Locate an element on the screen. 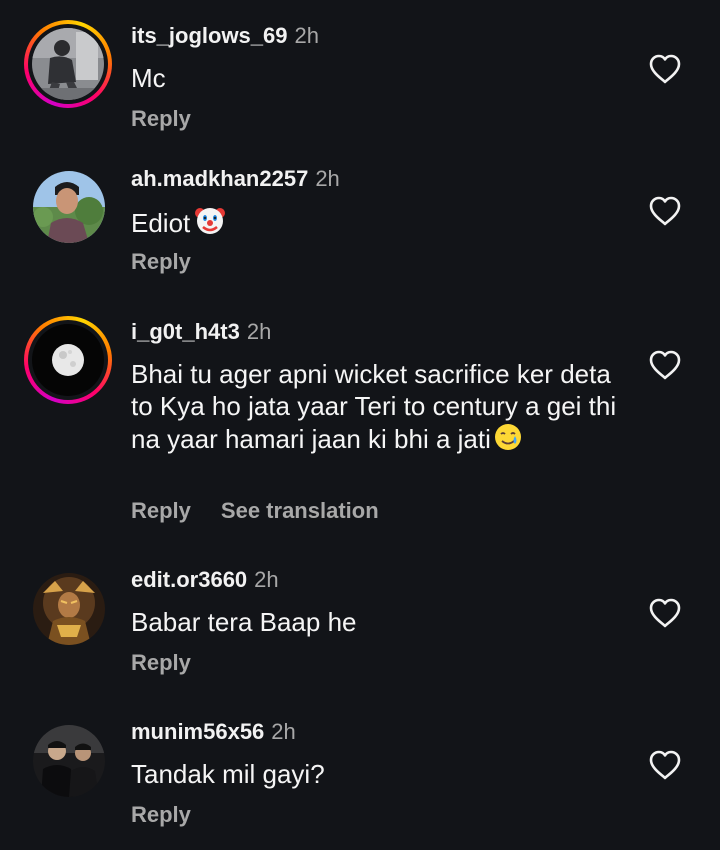 The height and width of the screenshot is (850, 720). comment-meta: its_joglows_69 2h is located at coordinates (225, 36).